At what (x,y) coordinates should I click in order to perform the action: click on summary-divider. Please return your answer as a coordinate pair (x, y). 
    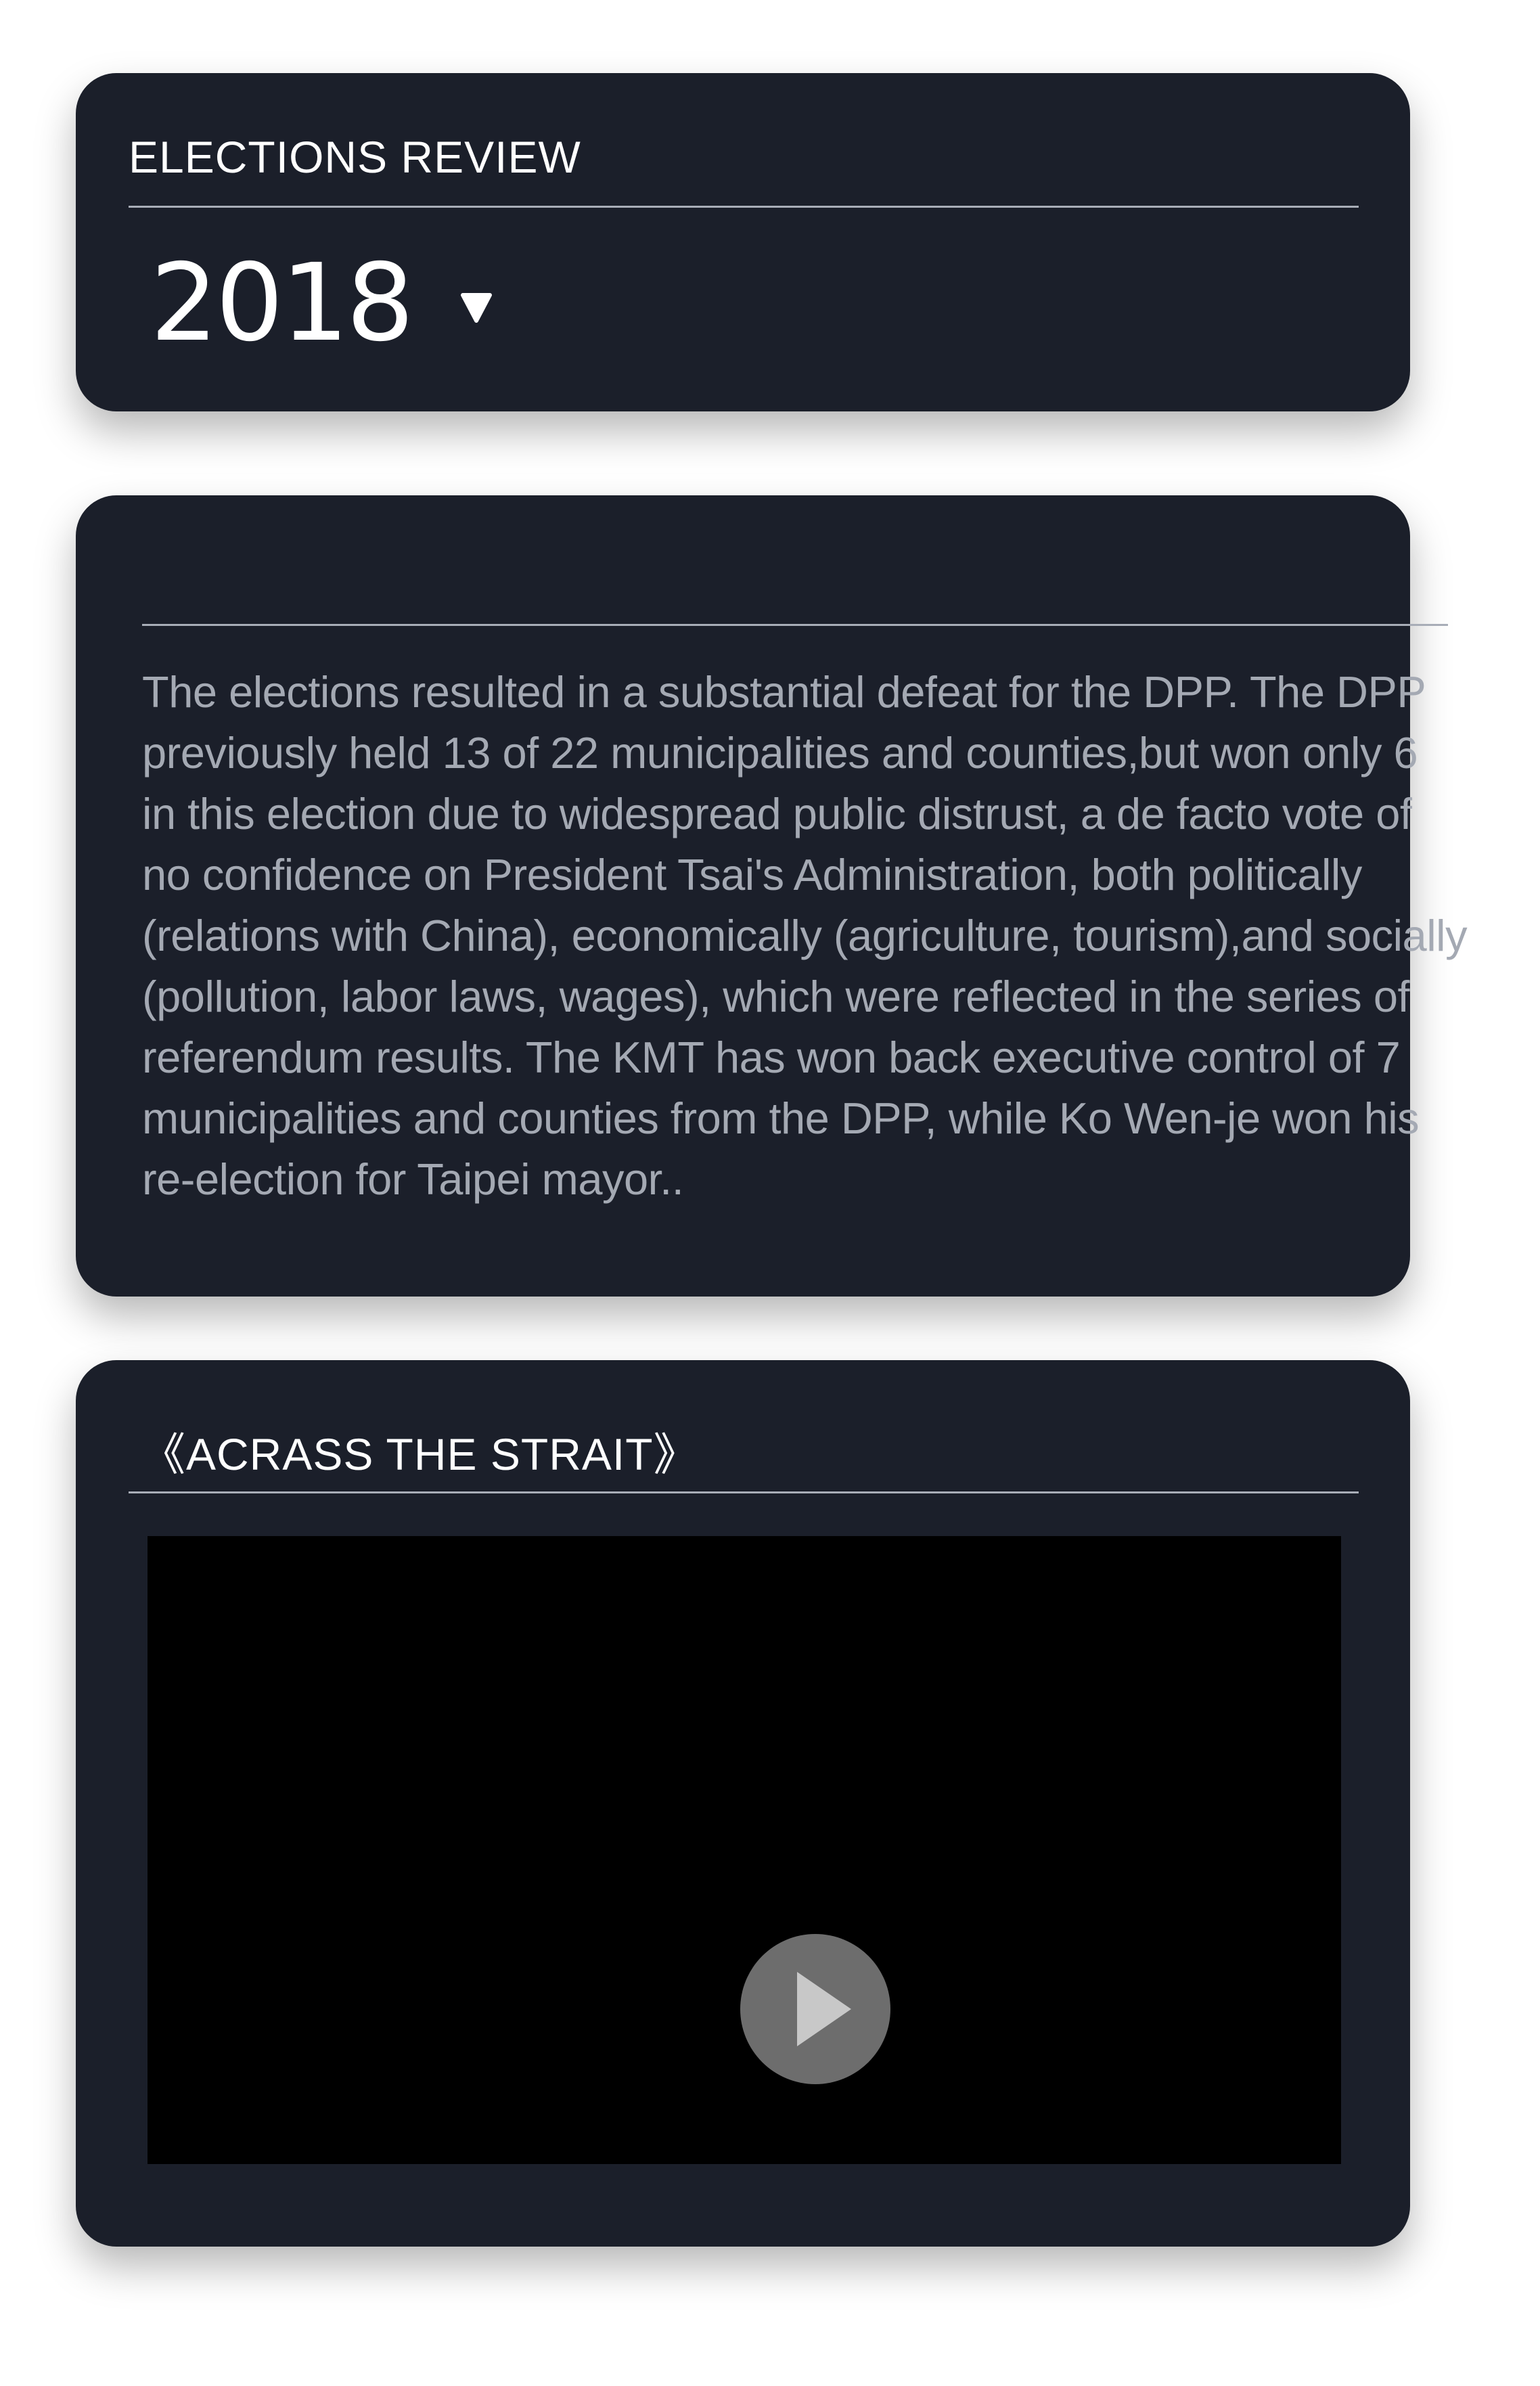
    Looking at the image, I should click on (795, 625).